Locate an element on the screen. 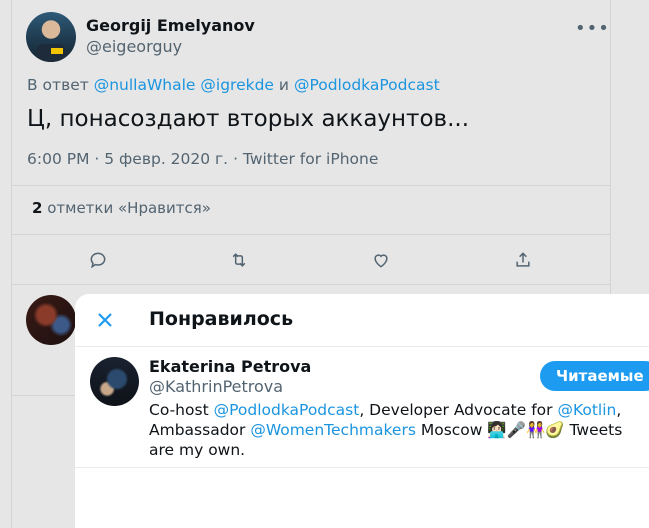 The image size is (649, 528). likes-count: 2 is located at coordinates (37, 208).